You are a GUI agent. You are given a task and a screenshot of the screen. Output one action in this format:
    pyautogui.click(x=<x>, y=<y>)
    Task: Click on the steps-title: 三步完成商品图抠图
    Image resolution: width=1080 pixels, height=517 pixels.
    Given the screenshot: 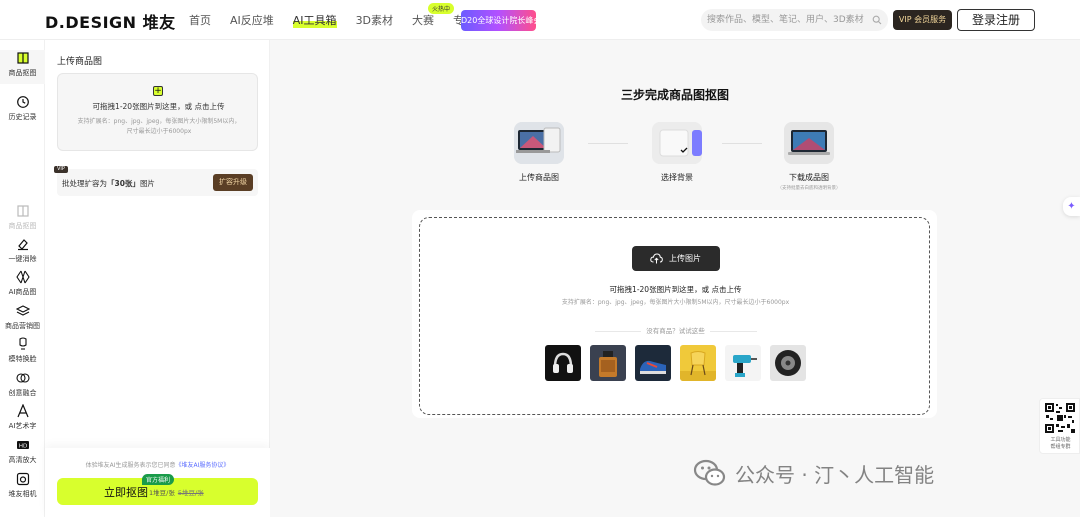 What is the action you would take?
    pyautogui.click(x=674, y=95)
    